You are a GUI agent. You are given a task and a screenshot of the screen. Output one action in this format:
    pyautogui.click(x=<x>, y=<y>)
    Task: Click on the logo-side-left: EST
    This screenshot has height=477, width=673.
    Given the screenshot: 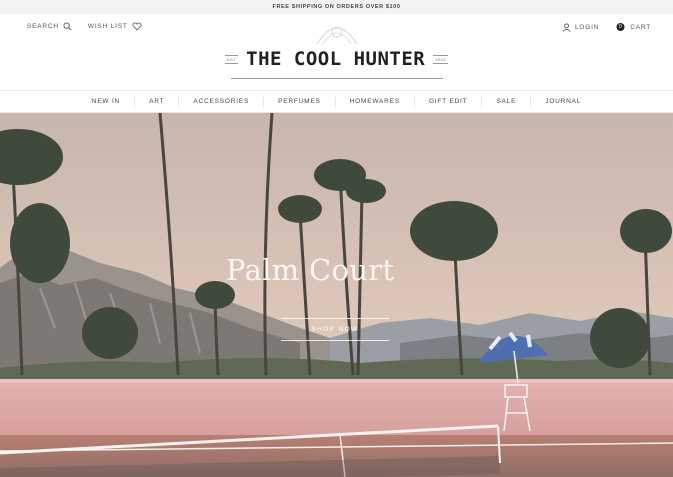 What is the action you would take?
    pyautogui.click(x=231, y=59)
    